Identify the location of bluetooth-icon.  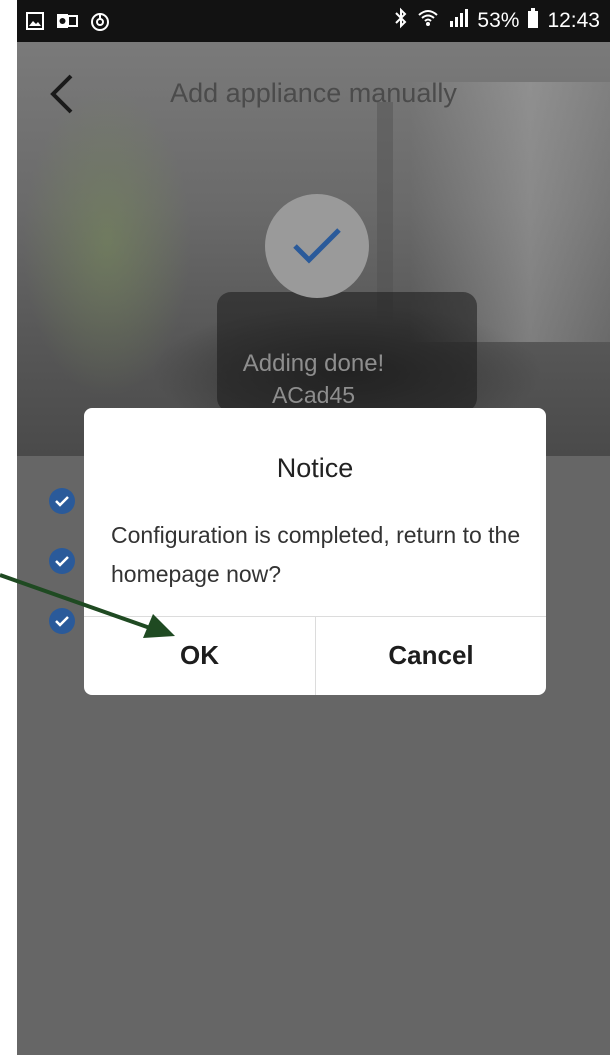
(401, 21).